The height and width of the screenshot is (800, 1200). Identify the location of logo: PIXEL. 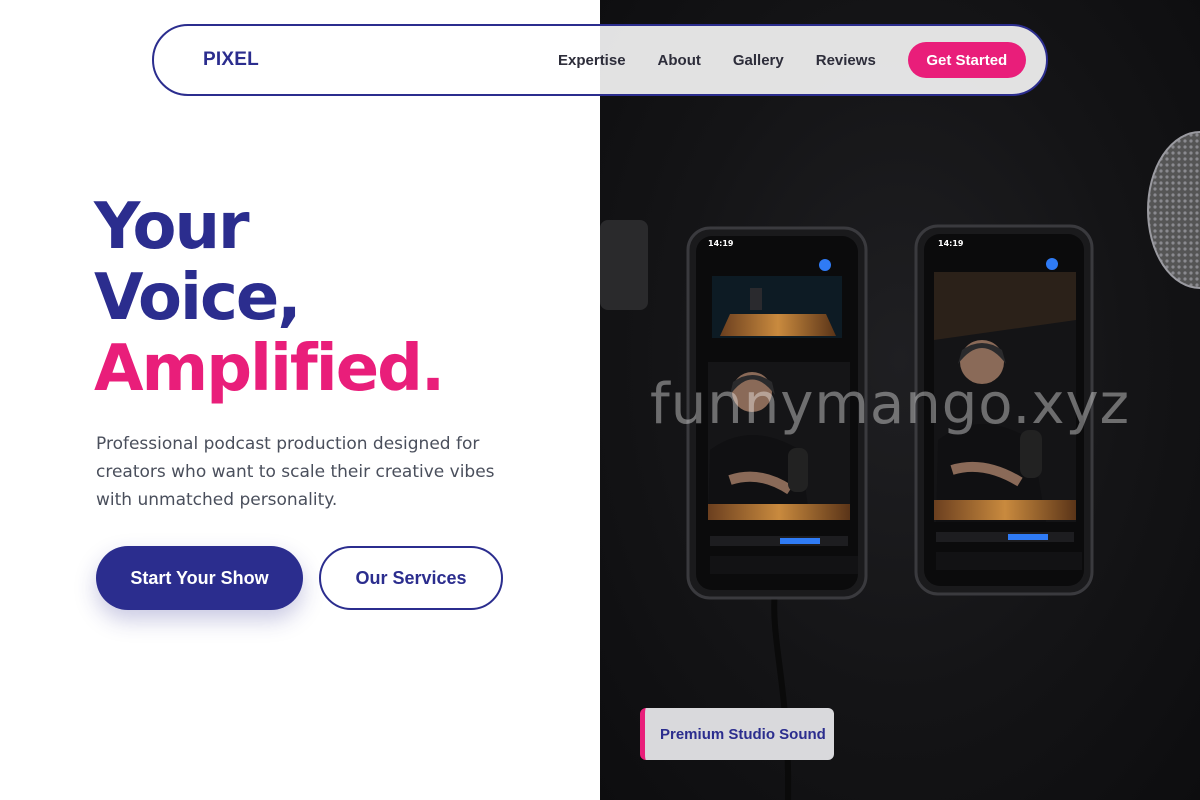
(231, 60).